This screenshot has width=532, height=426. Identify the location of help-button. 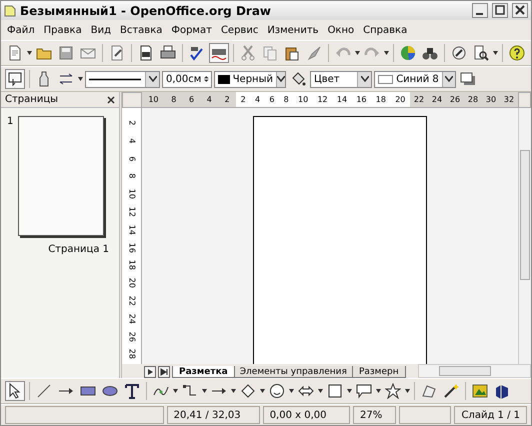
(517, 53).